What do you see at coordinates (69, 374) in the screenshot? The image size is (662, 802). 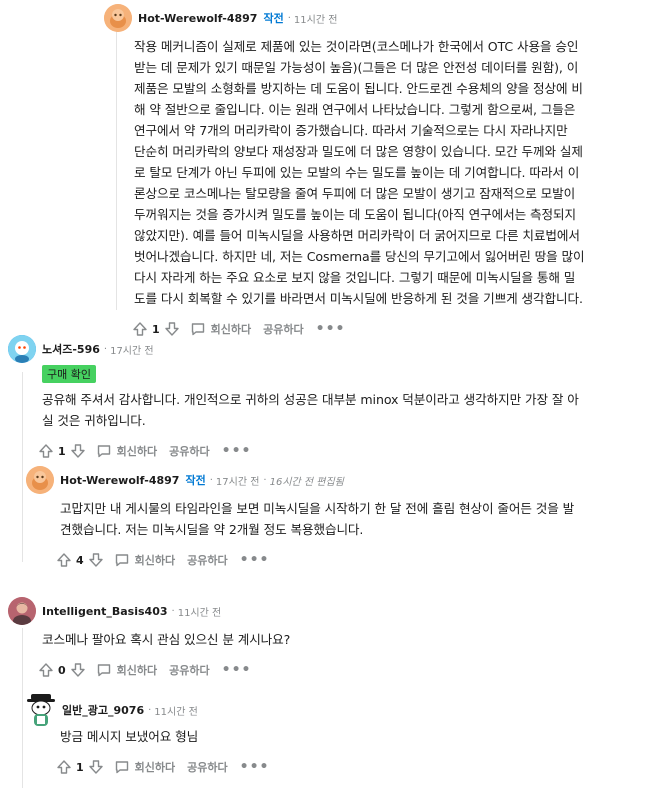 I see `user-flair: 구매 확인` at bounding box center [69, 374].